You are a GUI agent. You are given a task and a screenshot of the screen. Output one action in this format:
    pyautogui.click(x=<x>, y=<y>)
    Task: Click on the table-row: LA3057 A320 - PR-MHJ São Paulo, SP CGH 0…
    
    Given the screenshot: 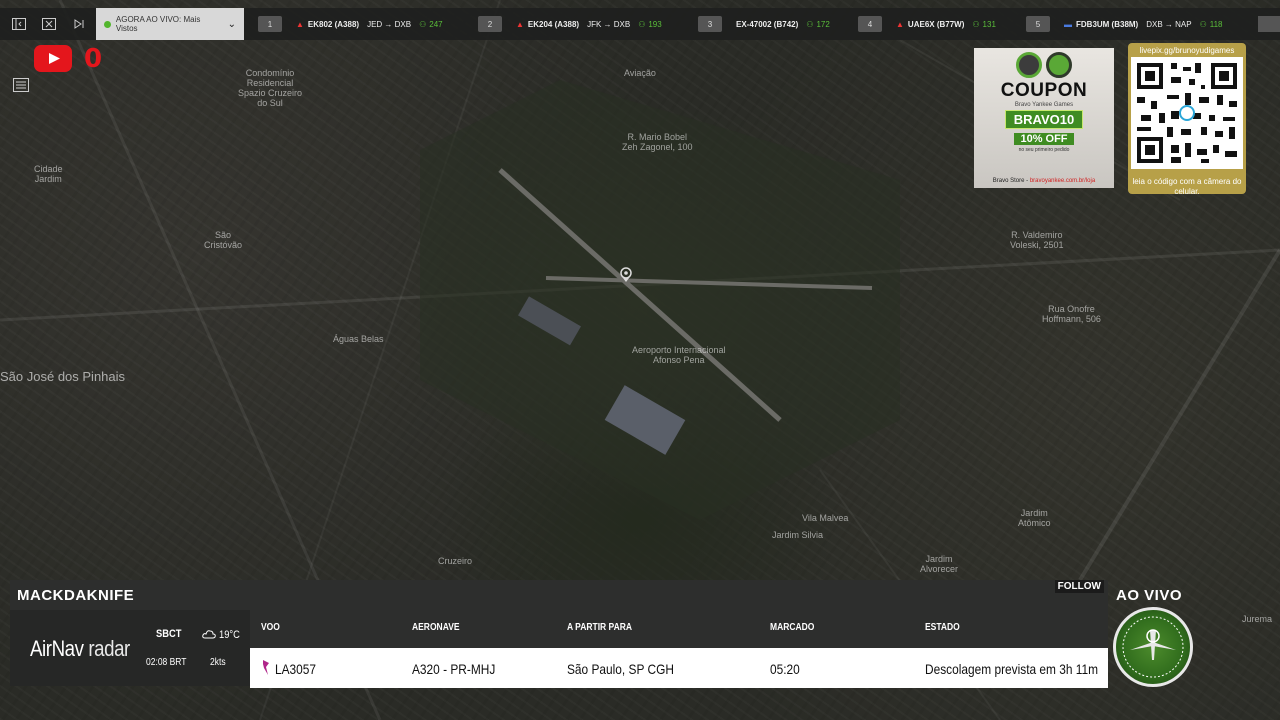 What is the action you would take?
    pyautogui.click(x=679, y=668)
    